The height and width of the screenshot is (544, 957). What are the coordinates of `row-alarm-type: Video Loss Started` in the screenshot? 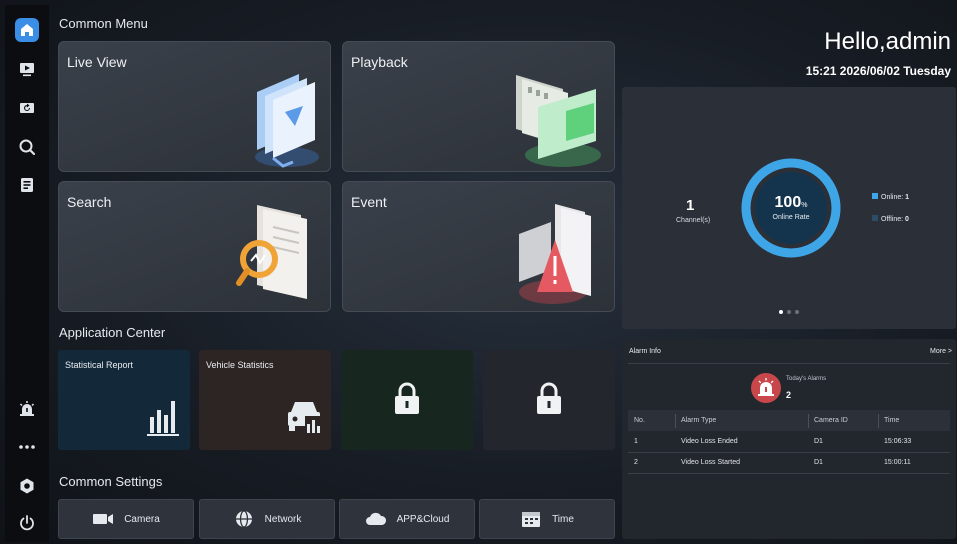 It's located at (711, 462).